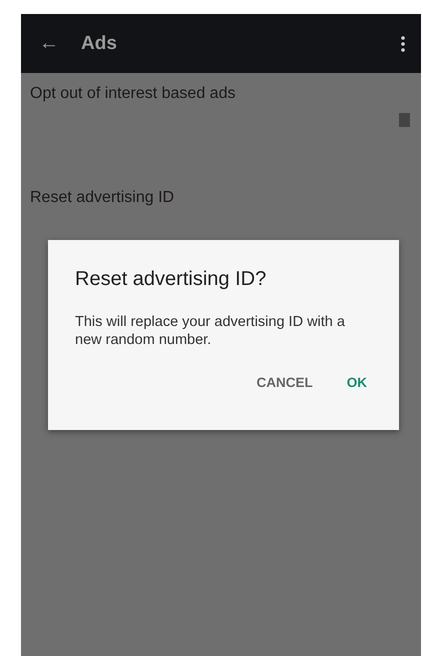 The height and width of the screenshot is (656, 423). Describe the element at coordinates (284, 382) in the screenshot. I see `cancel-button: CANCEL` at that location.